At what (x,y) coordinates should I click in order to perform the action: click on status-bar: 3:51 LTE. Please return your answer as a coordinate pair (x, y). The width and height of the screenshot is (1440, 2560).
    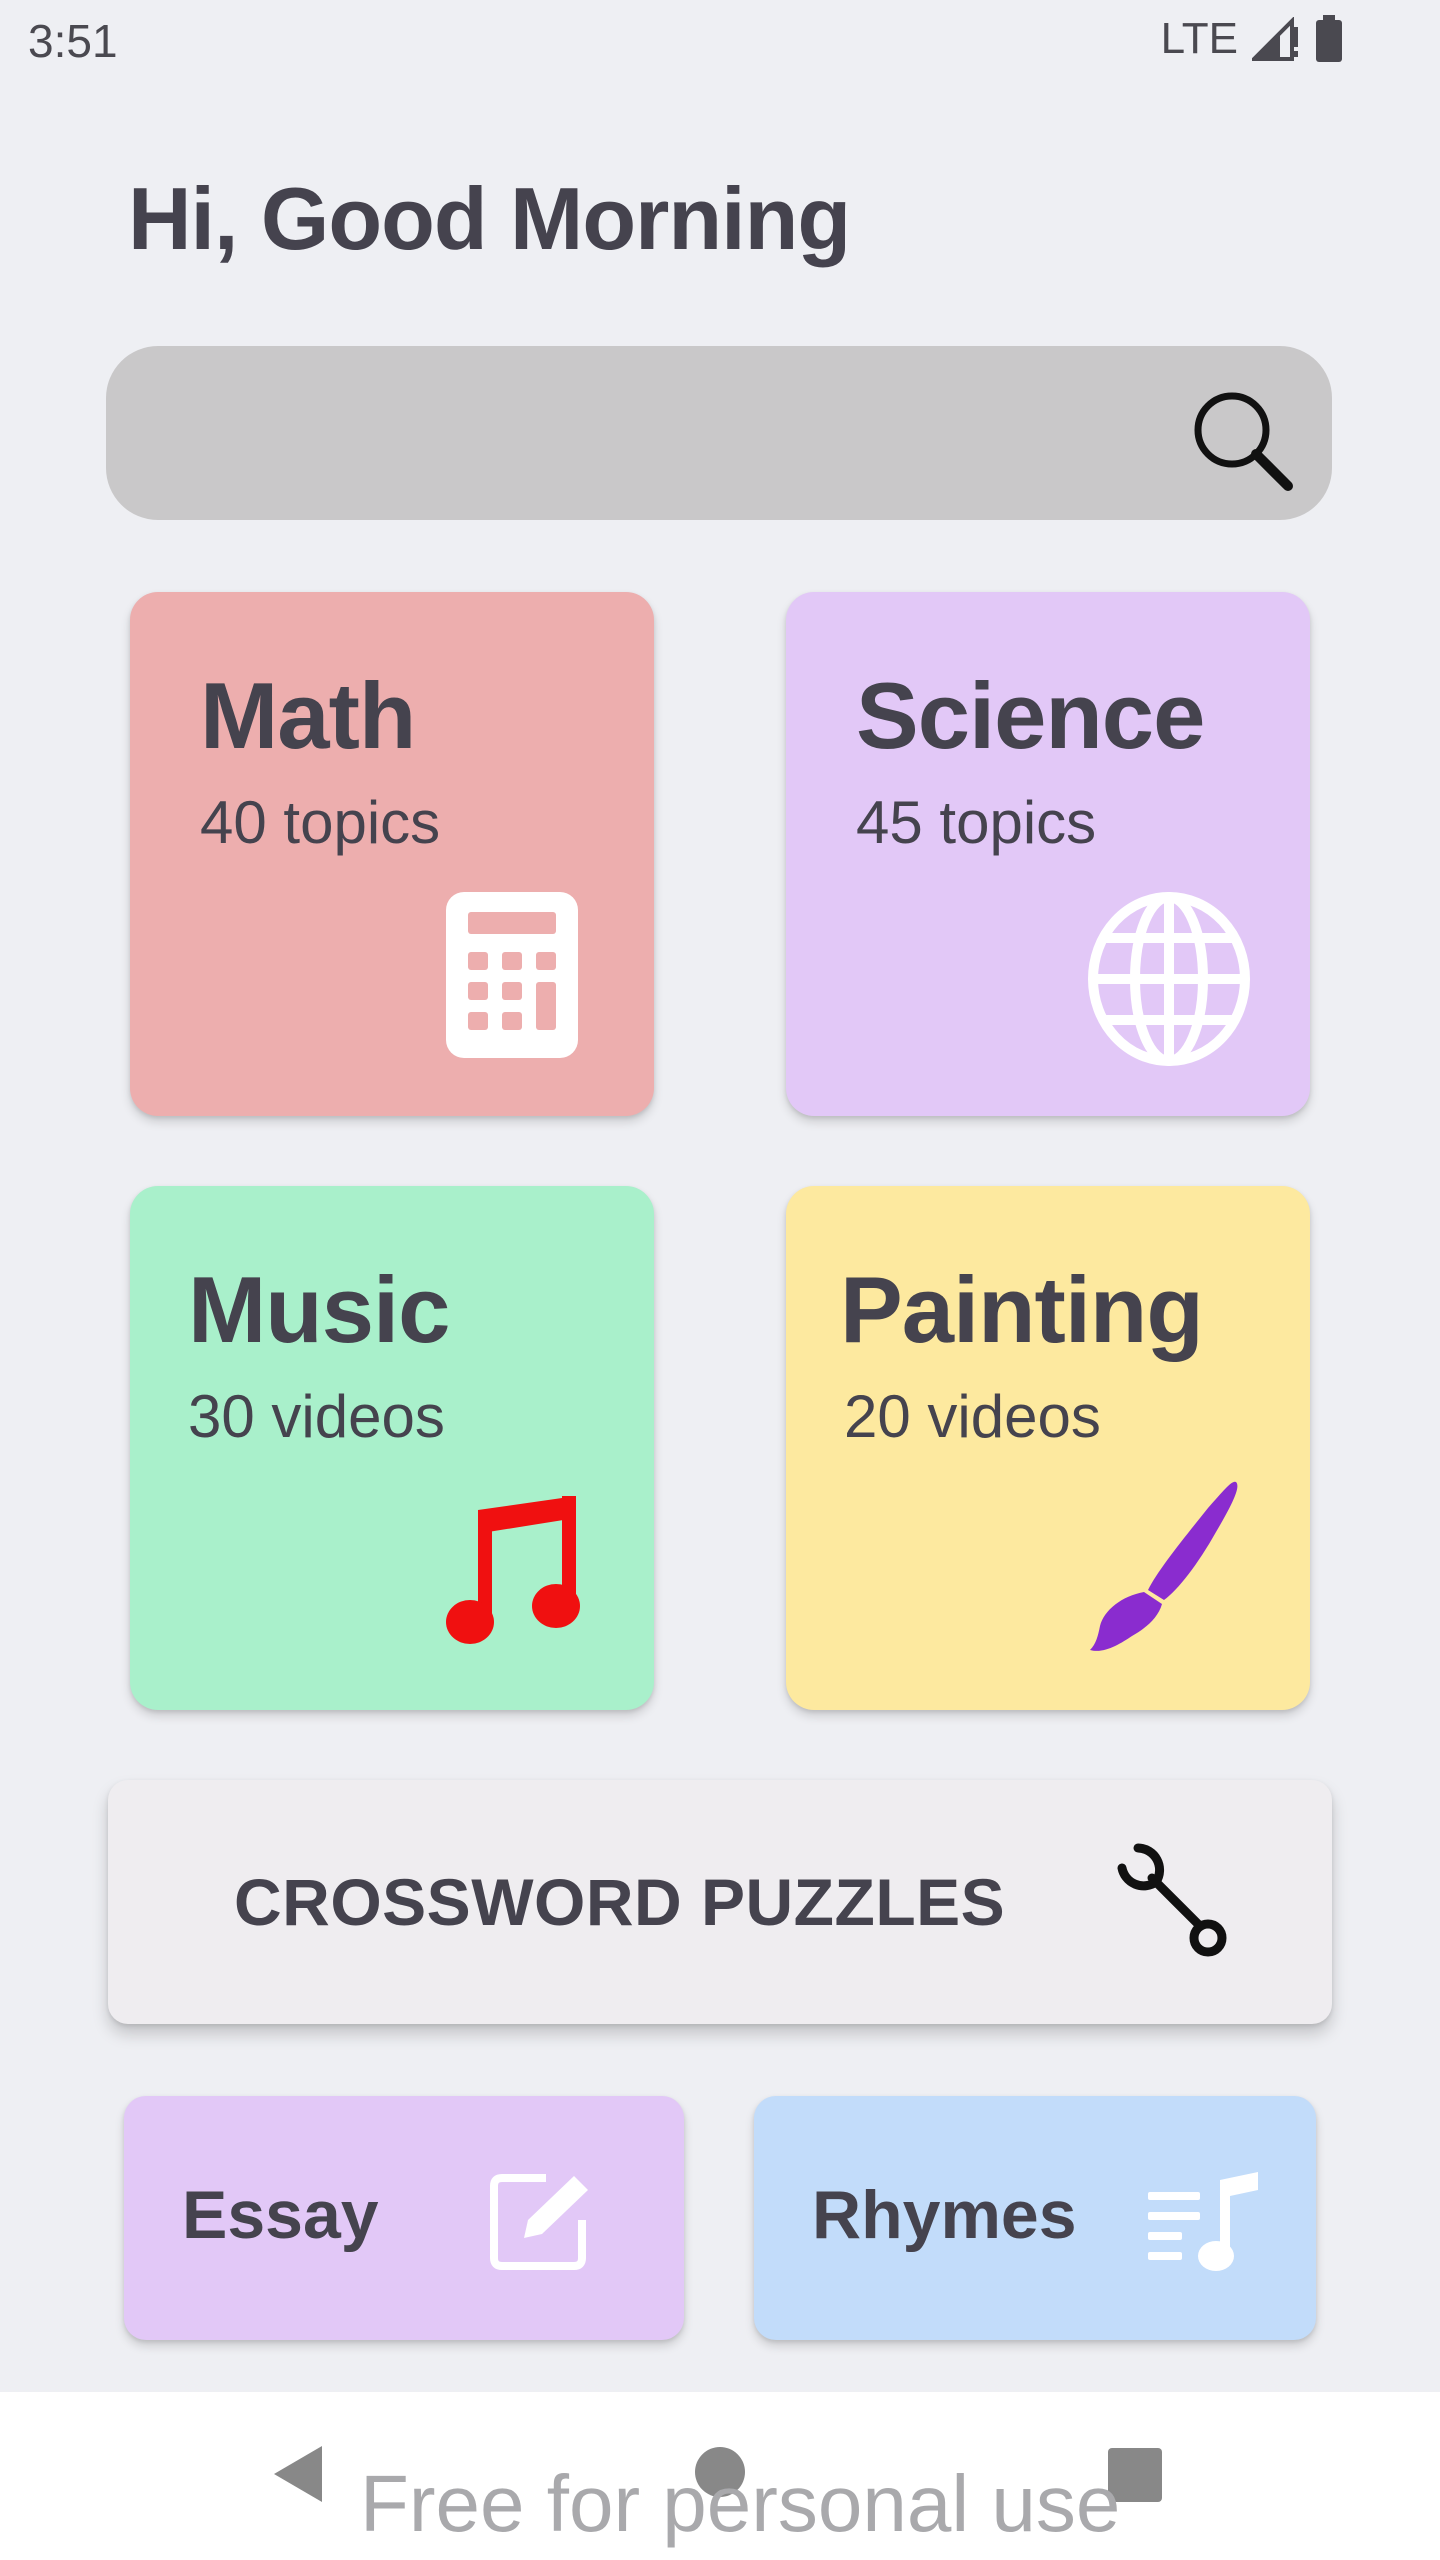
    Looking at the image, I should click on (720, 42).